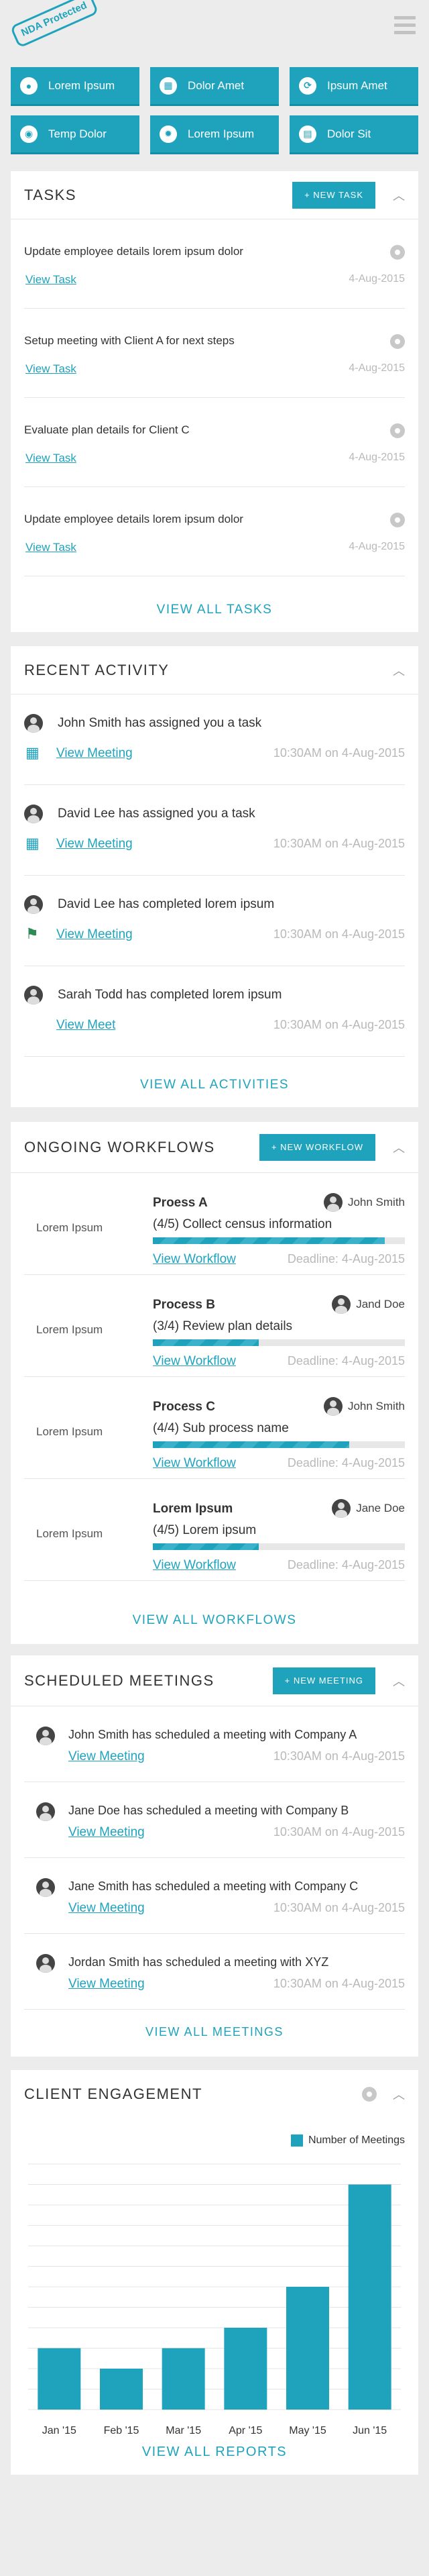  What do you see at coordinates (29, 134) in the screenshot?
I see `eye-icon: ◉` at bounding box center [29, 134].